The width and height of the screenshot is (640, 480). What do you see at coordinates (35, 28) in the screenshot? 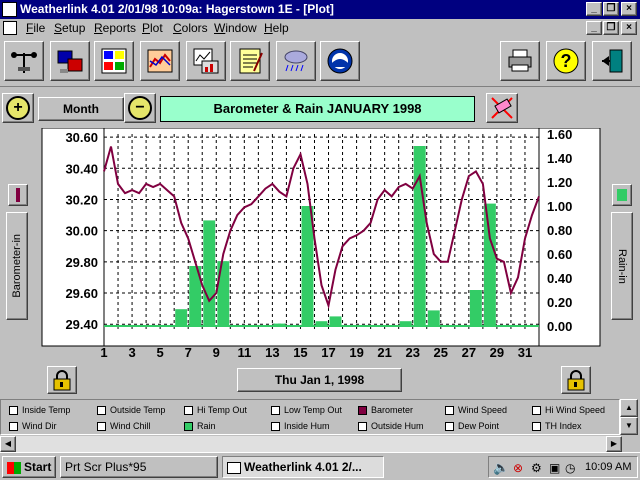
I see `menu-file: File` at bounding box center [35, 28].